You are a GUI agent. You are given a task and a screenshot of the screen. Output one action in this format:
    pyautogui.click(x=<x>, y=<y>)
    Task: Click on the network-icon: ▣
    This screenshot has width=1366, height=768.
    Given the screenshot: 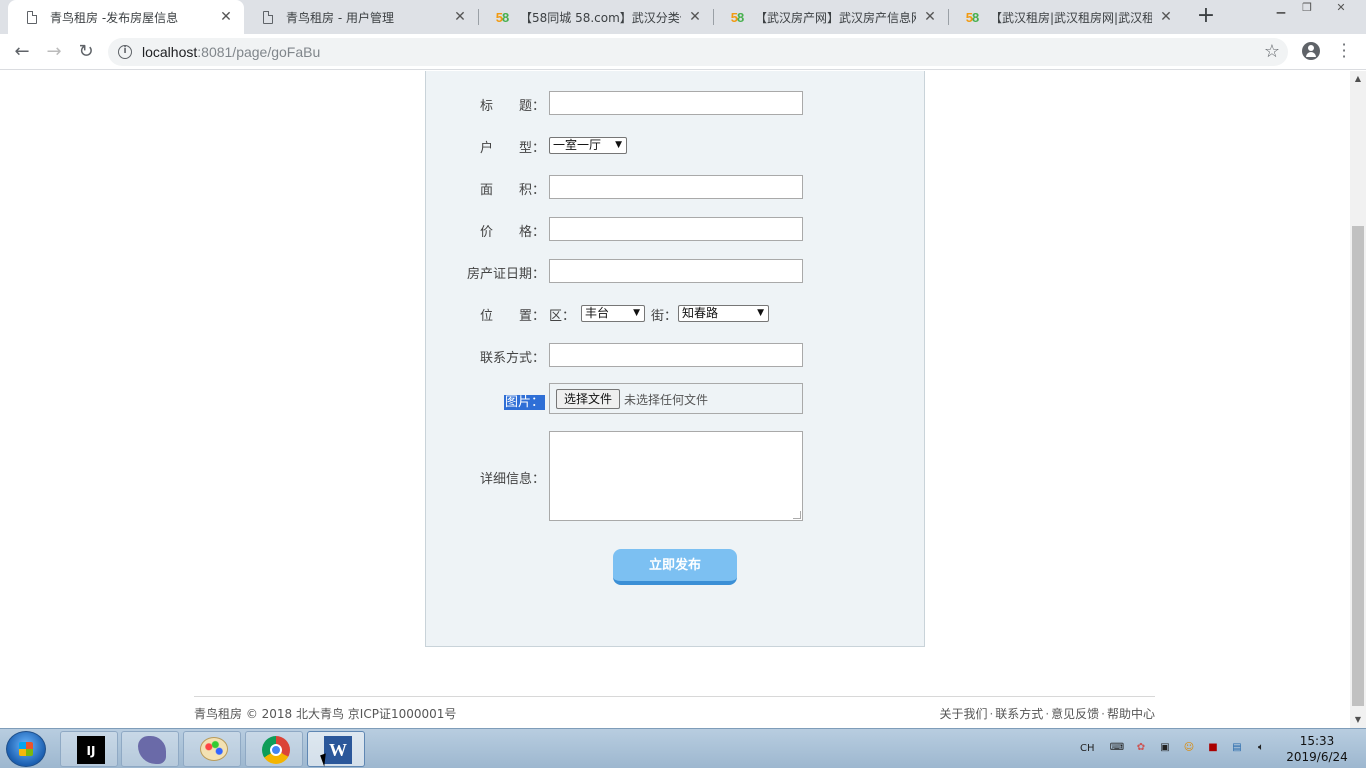 What is the action you would take?
    pyautogui.click(x=1165, y=748)
    